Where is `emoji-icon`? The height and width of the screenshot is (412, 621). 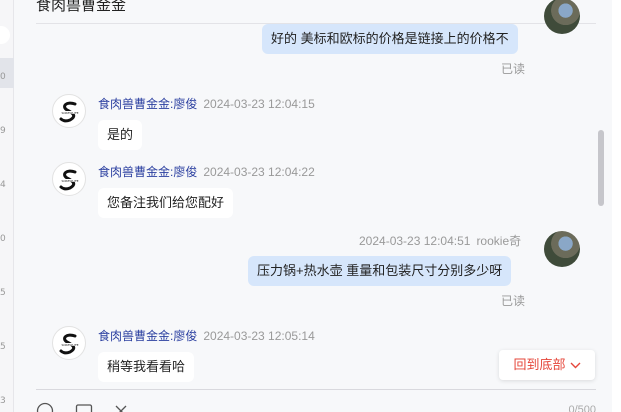 emoji-icon is located at coordinates (45, 407).